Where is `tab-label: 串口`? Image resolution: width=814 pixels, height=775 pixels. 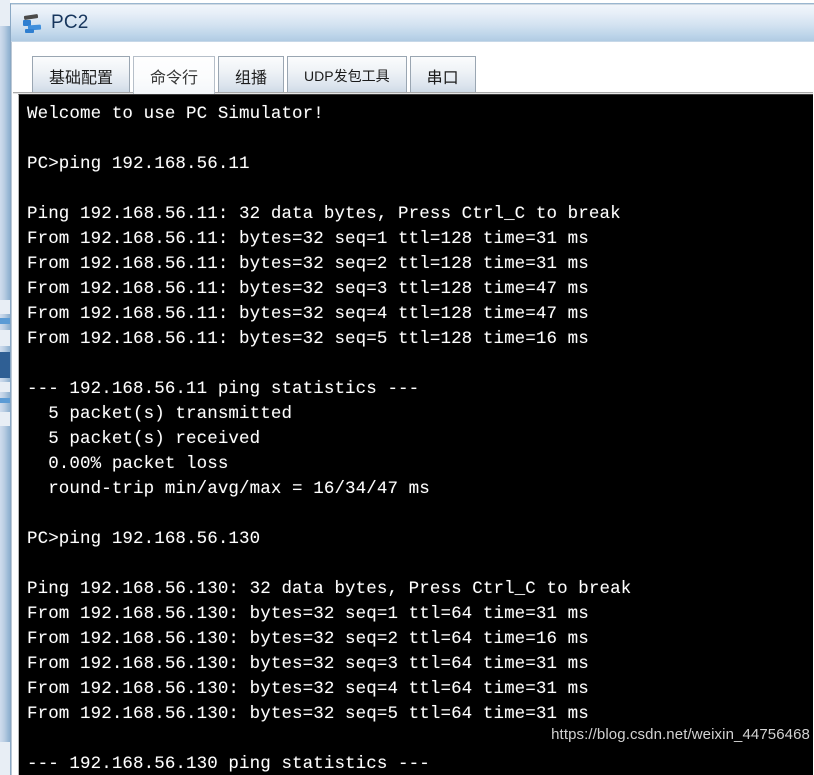 tab-label: 串口 is located at coordinates (442, 78).